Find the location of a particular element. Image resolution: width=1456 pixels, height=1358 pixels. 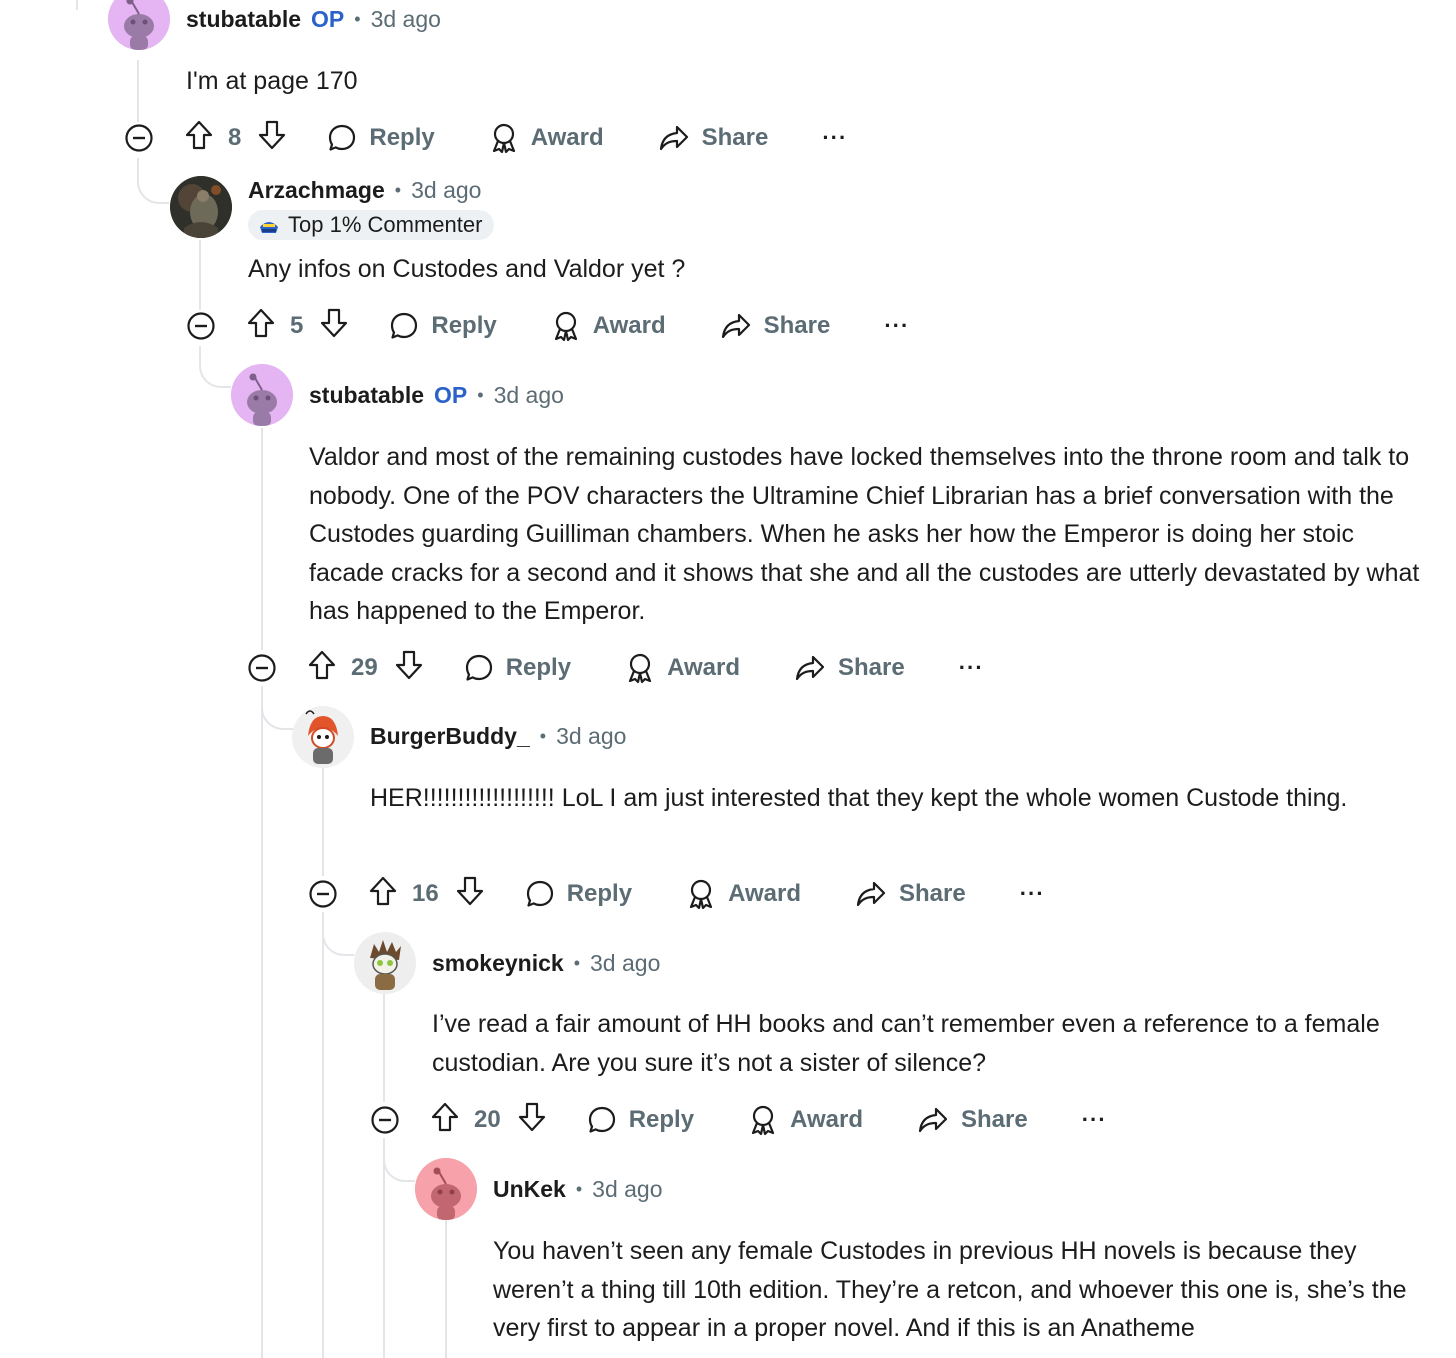

vote-group: 16 is located at coordinates (426, 894).